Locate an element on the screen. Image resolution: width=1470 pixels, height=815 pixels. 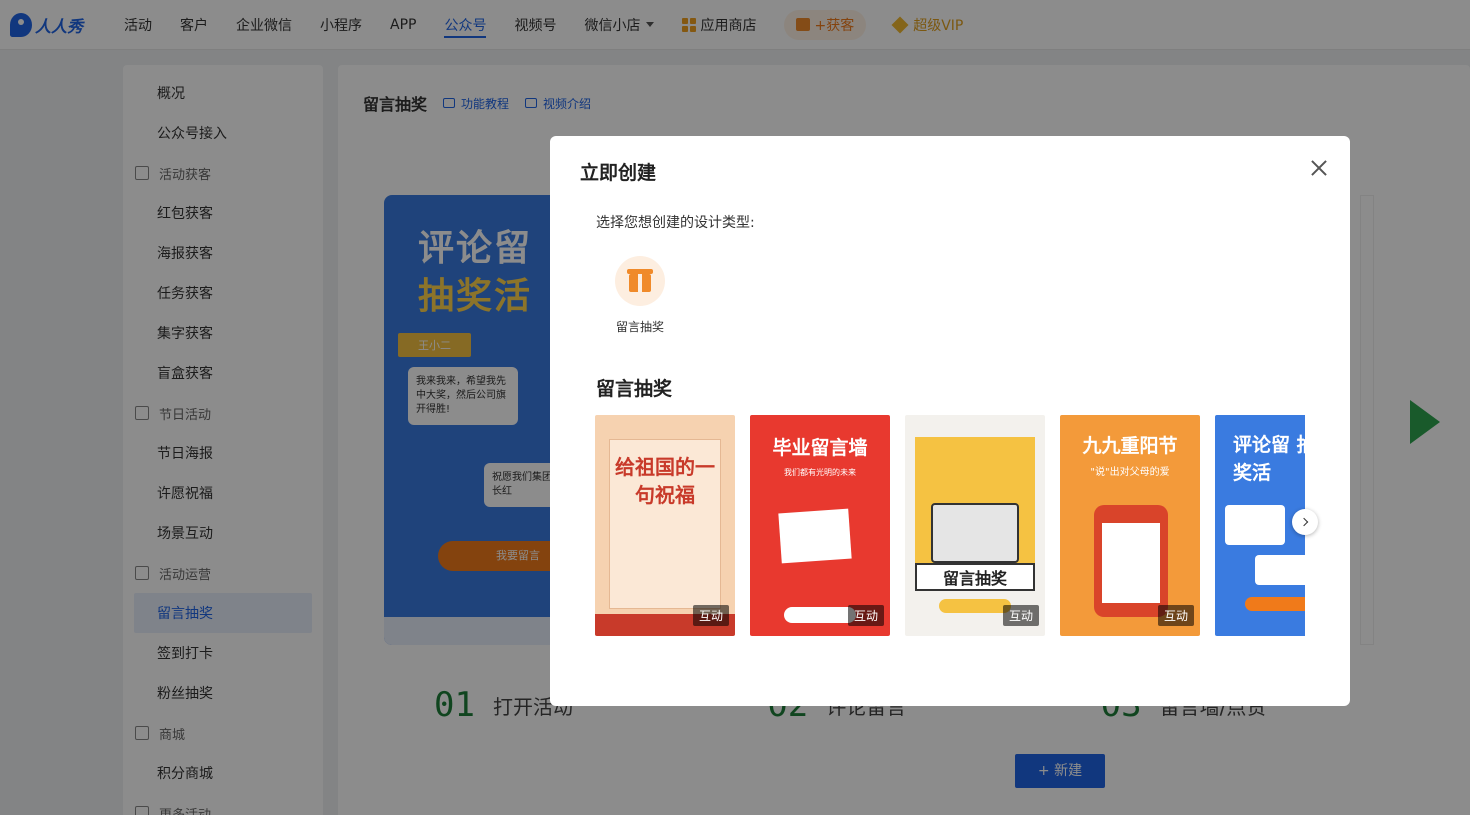
carousel-next-button is located at coordinates (1305, 522).